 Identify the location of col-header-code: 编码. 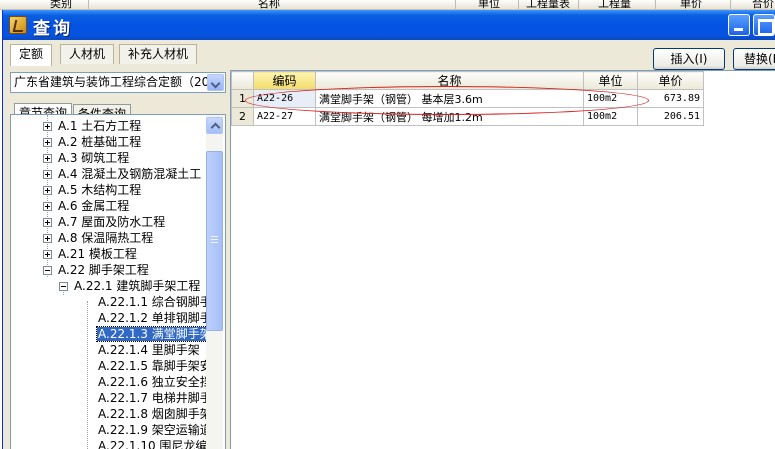
(284, 80).